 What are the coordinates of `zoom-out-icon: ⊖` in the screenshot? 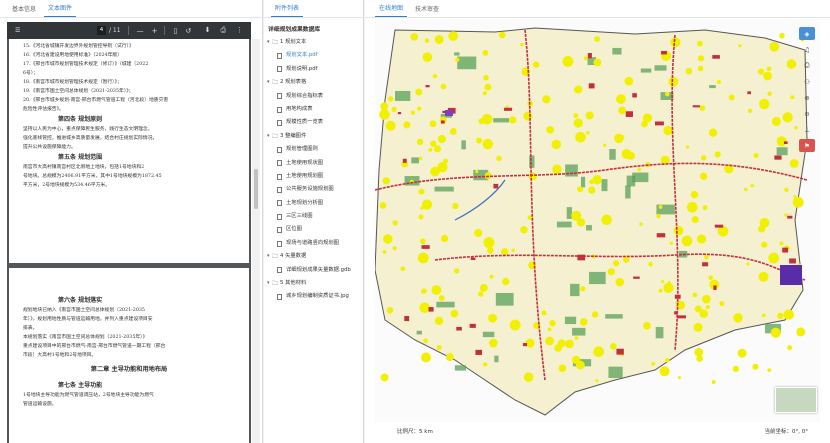 It's located at (807, 113).